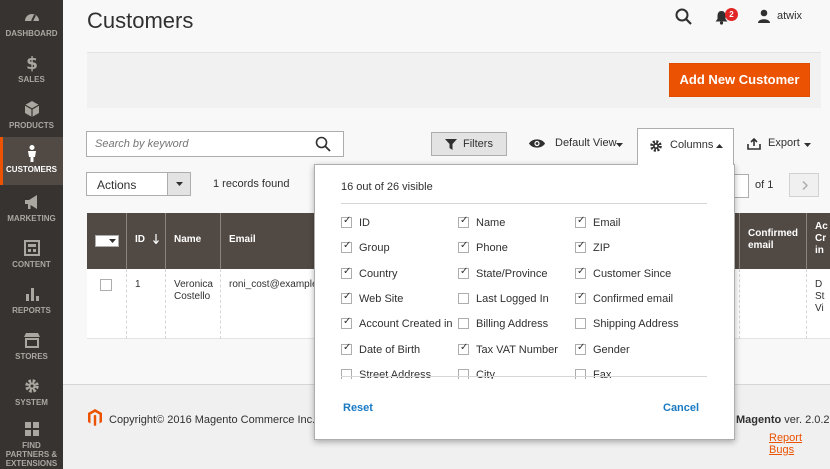 This screenshot has height=469, width=830. I want to click on column-header-label: Name, so click(188, 239).